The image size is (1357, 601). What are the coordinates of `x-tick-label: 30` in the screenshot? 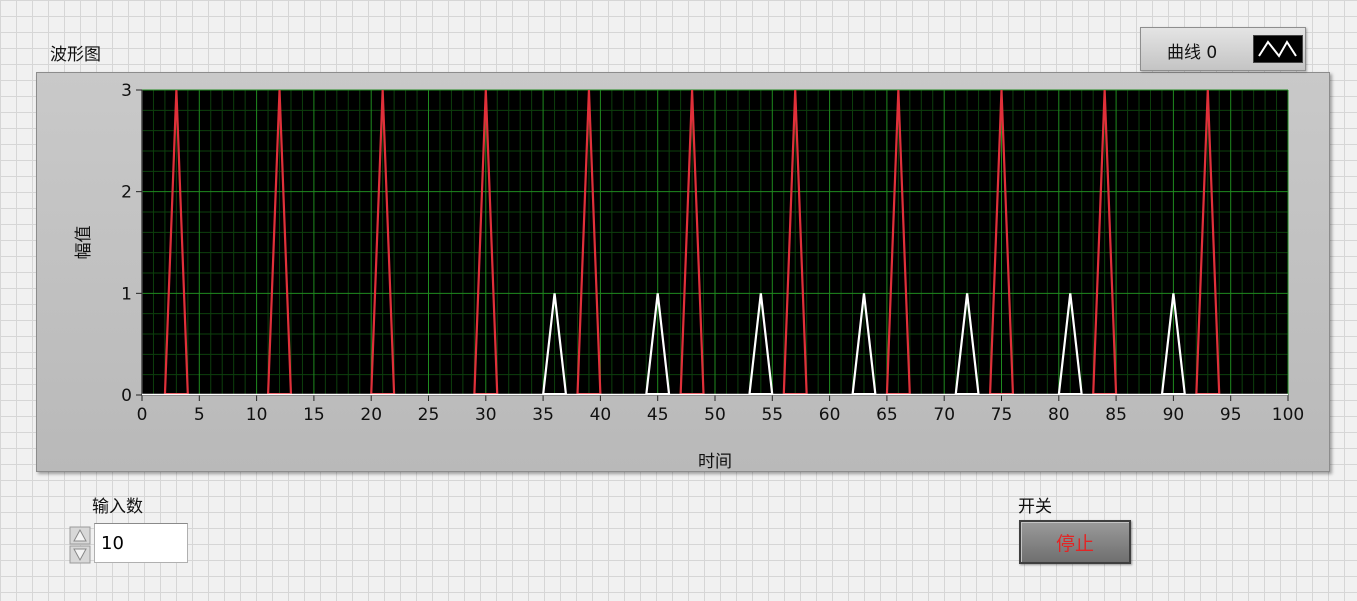 It's located at (486, 415).